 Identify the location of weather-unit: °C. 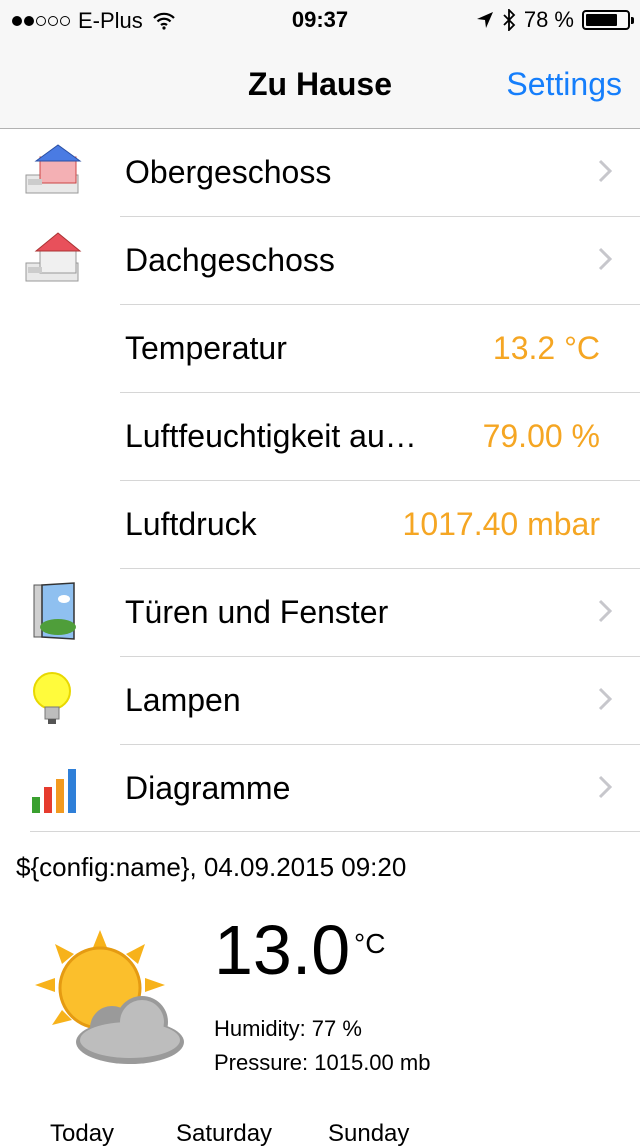
(370, 943).